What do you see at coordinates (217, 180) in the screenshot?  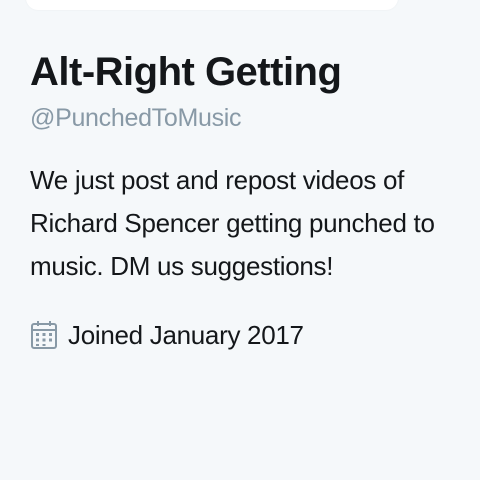 I see `bio-line: We just post and repost videos of` at bounding box center [217, 180].